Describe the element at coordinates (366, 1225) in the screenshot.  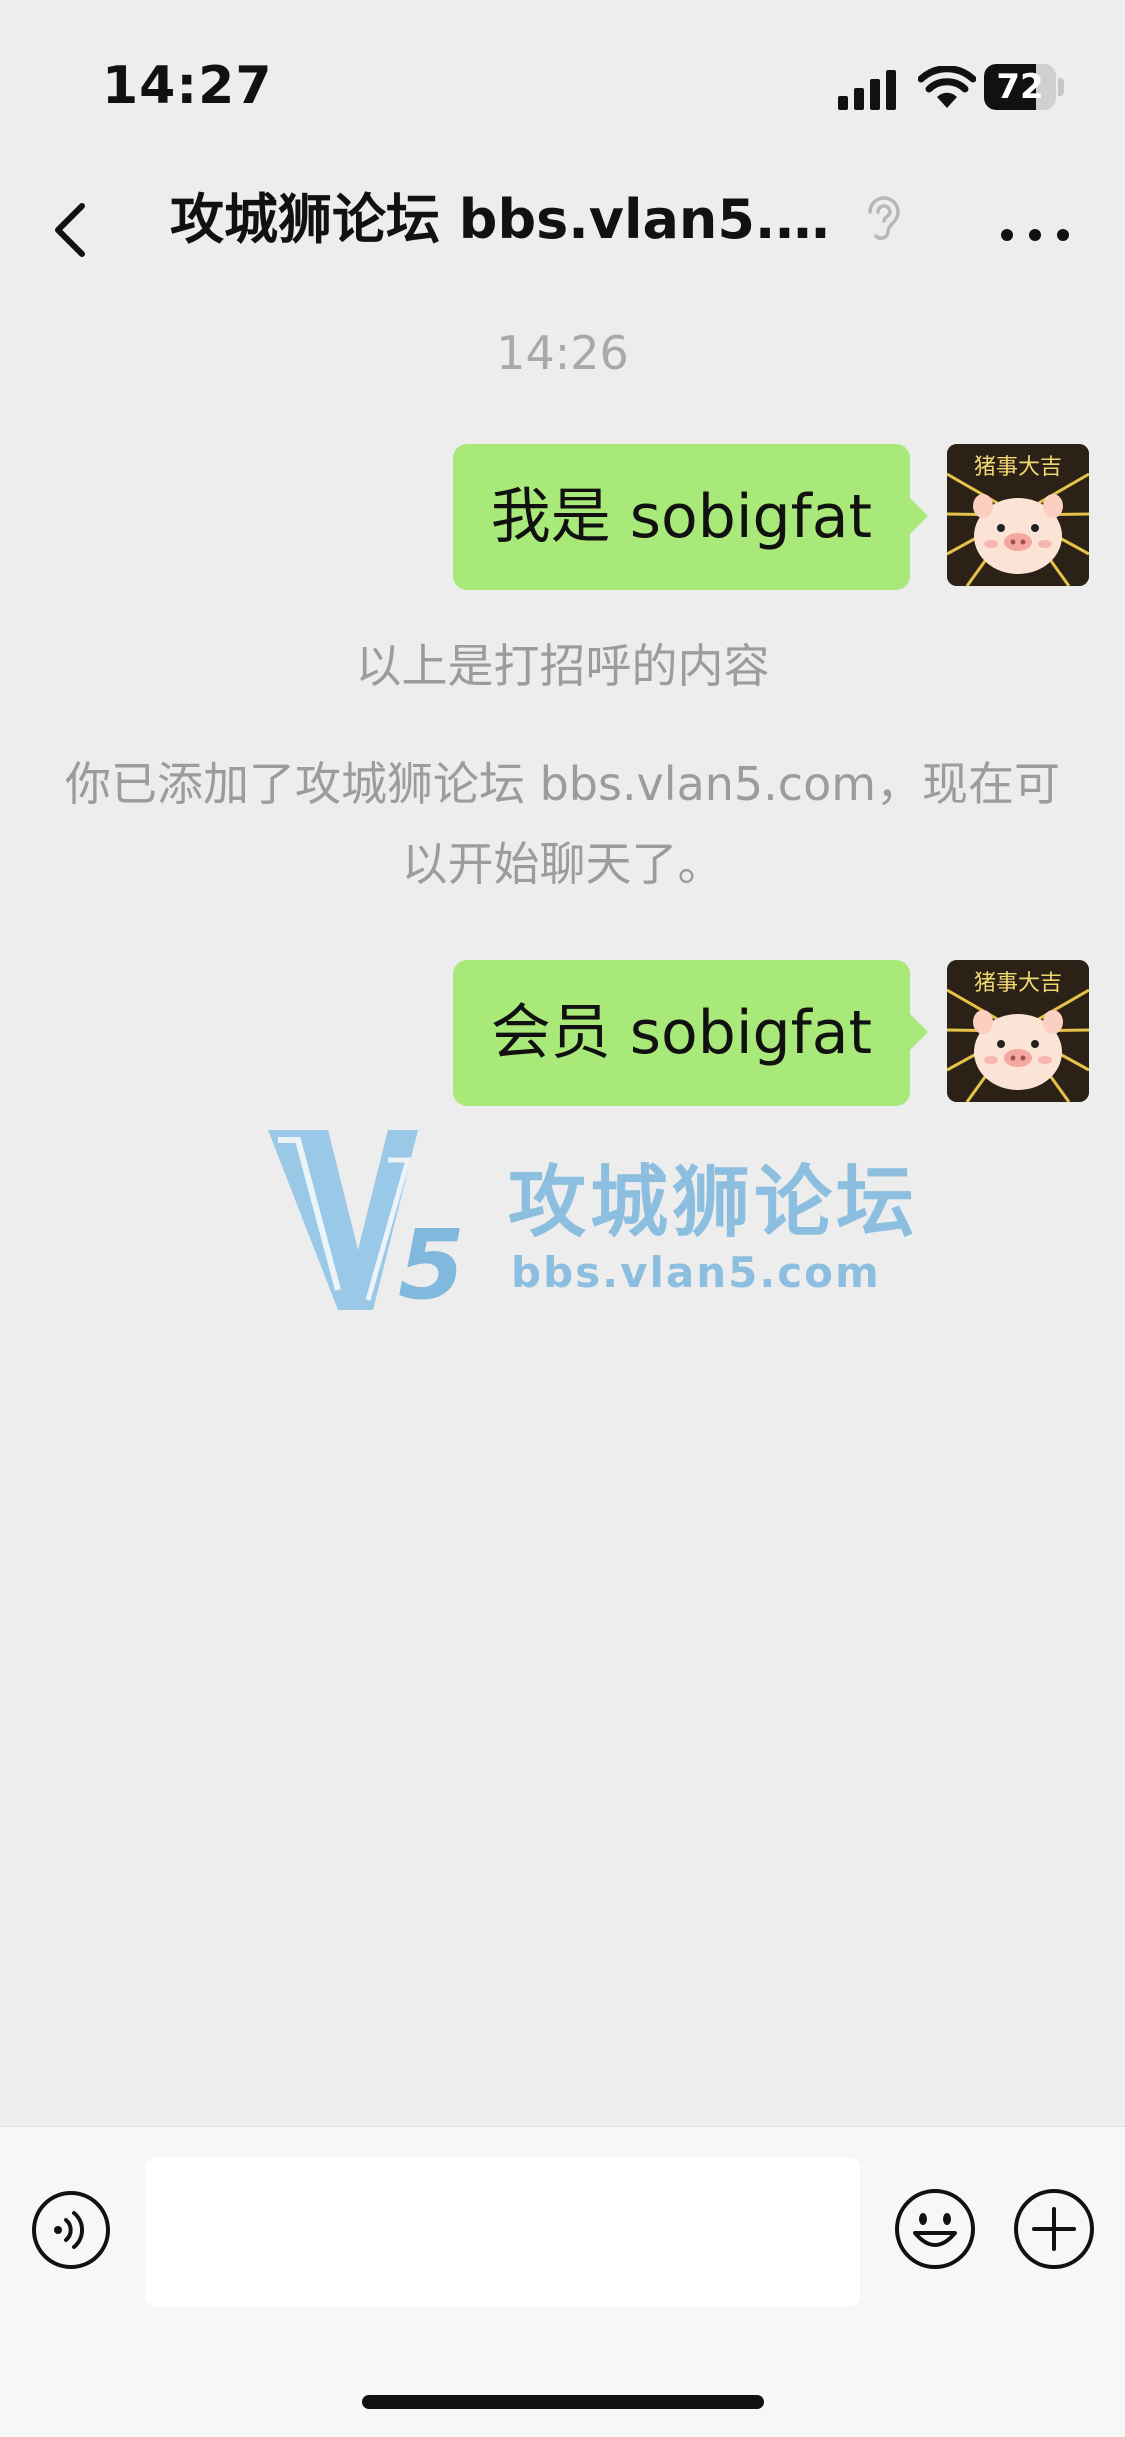
I see `v5-logo-icon: 5` at that location.